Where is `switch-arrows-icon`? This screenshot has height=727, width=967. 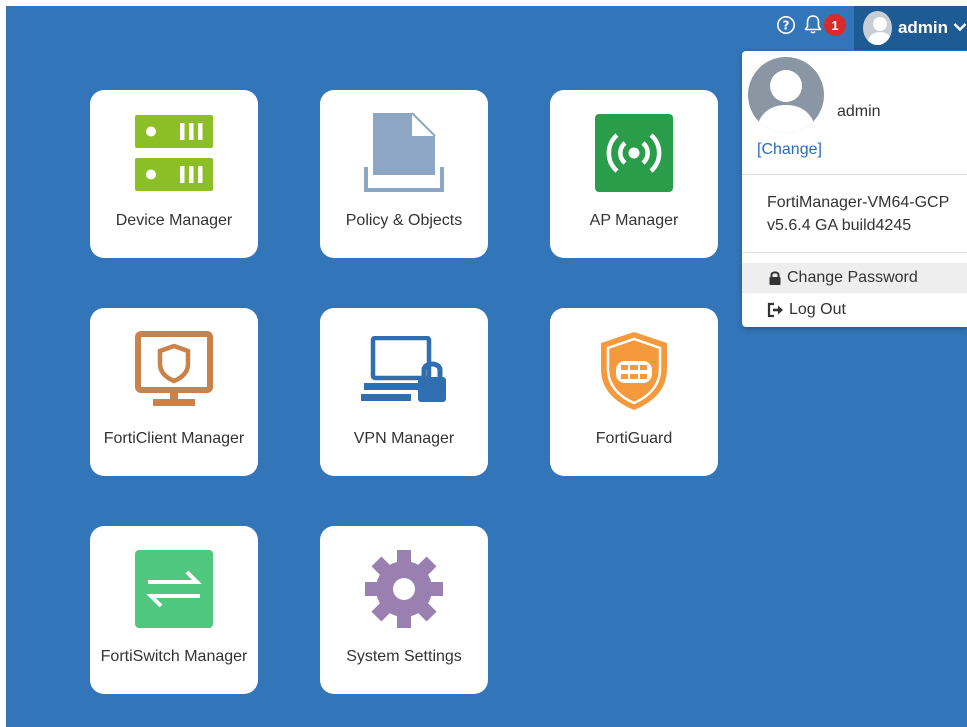
switch-arrows-icon is located at coordinates (174, 589).